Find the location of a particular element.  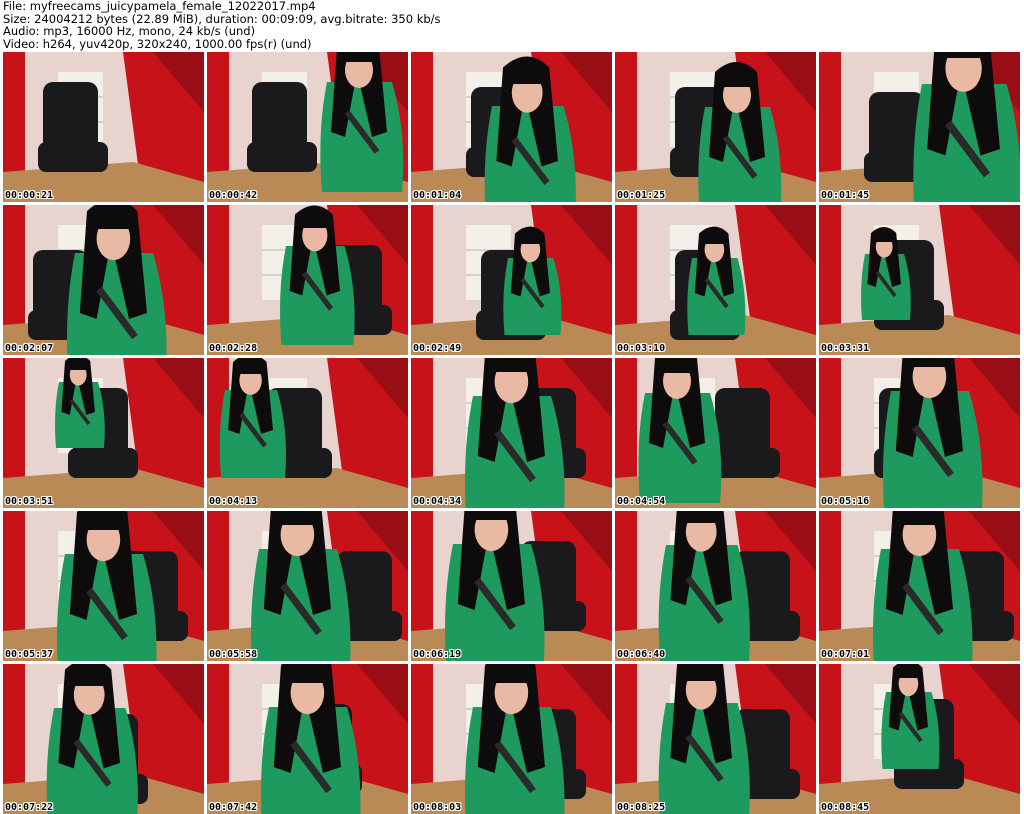

timestamp-label: 00:06:19 is located at coordinates (437, 654).